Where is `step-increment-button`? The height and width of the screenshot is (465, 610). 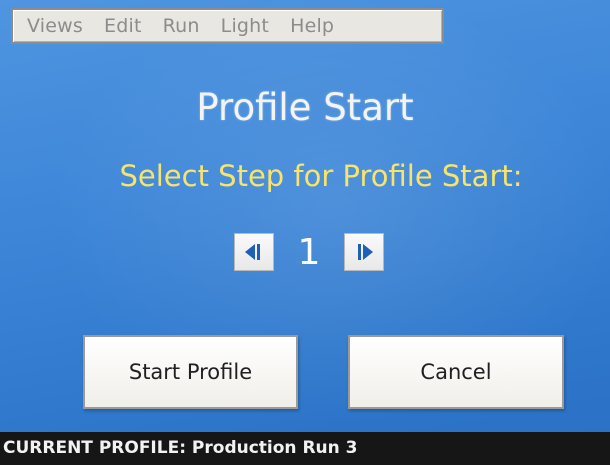
step-increment-button is located at coordinates (364, 252).